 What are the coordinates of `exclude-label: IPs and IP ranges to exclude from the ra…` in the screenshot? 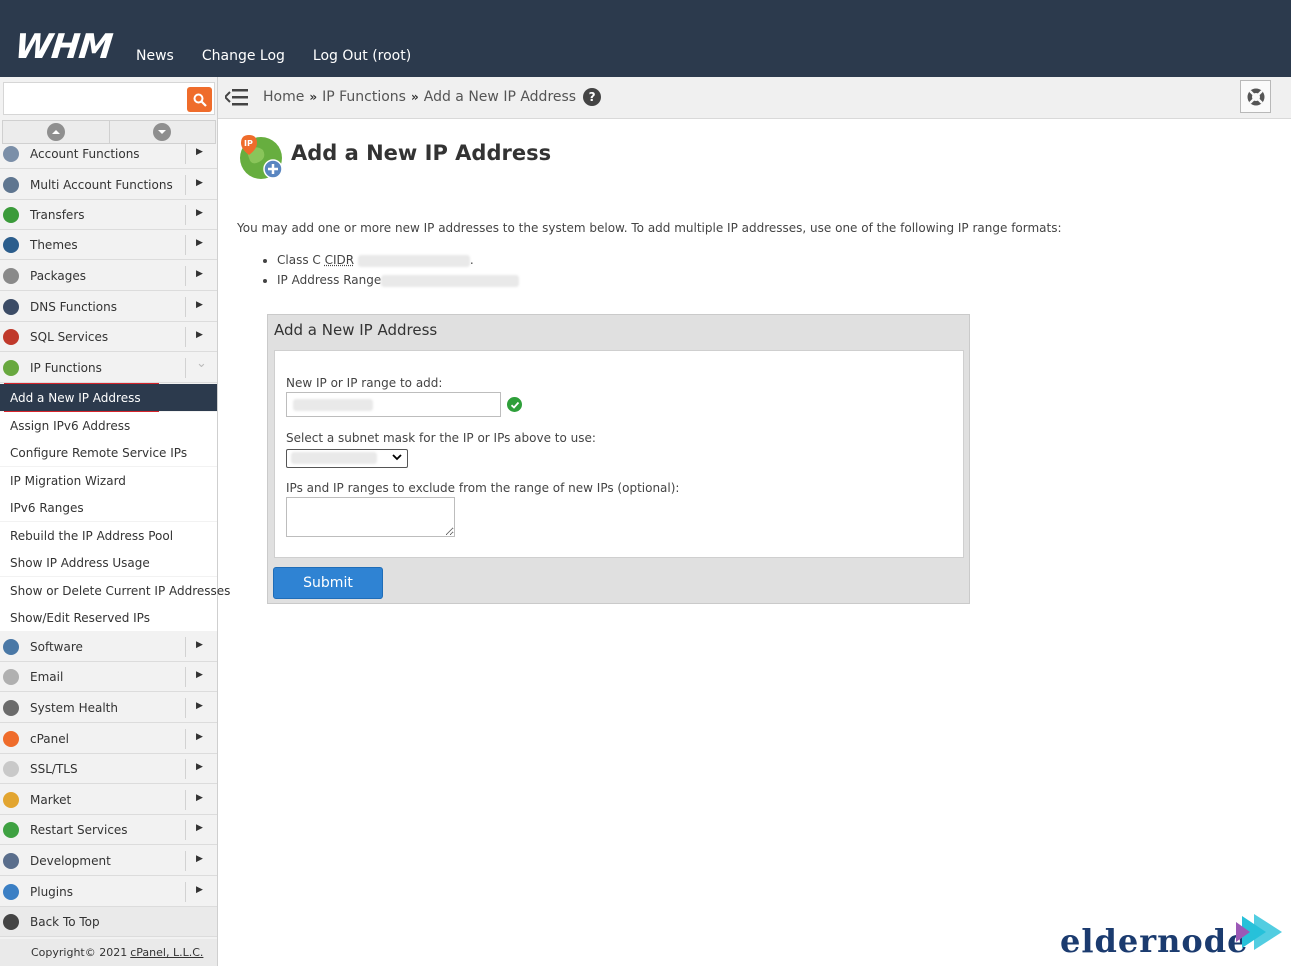 It's located at (483, 488).